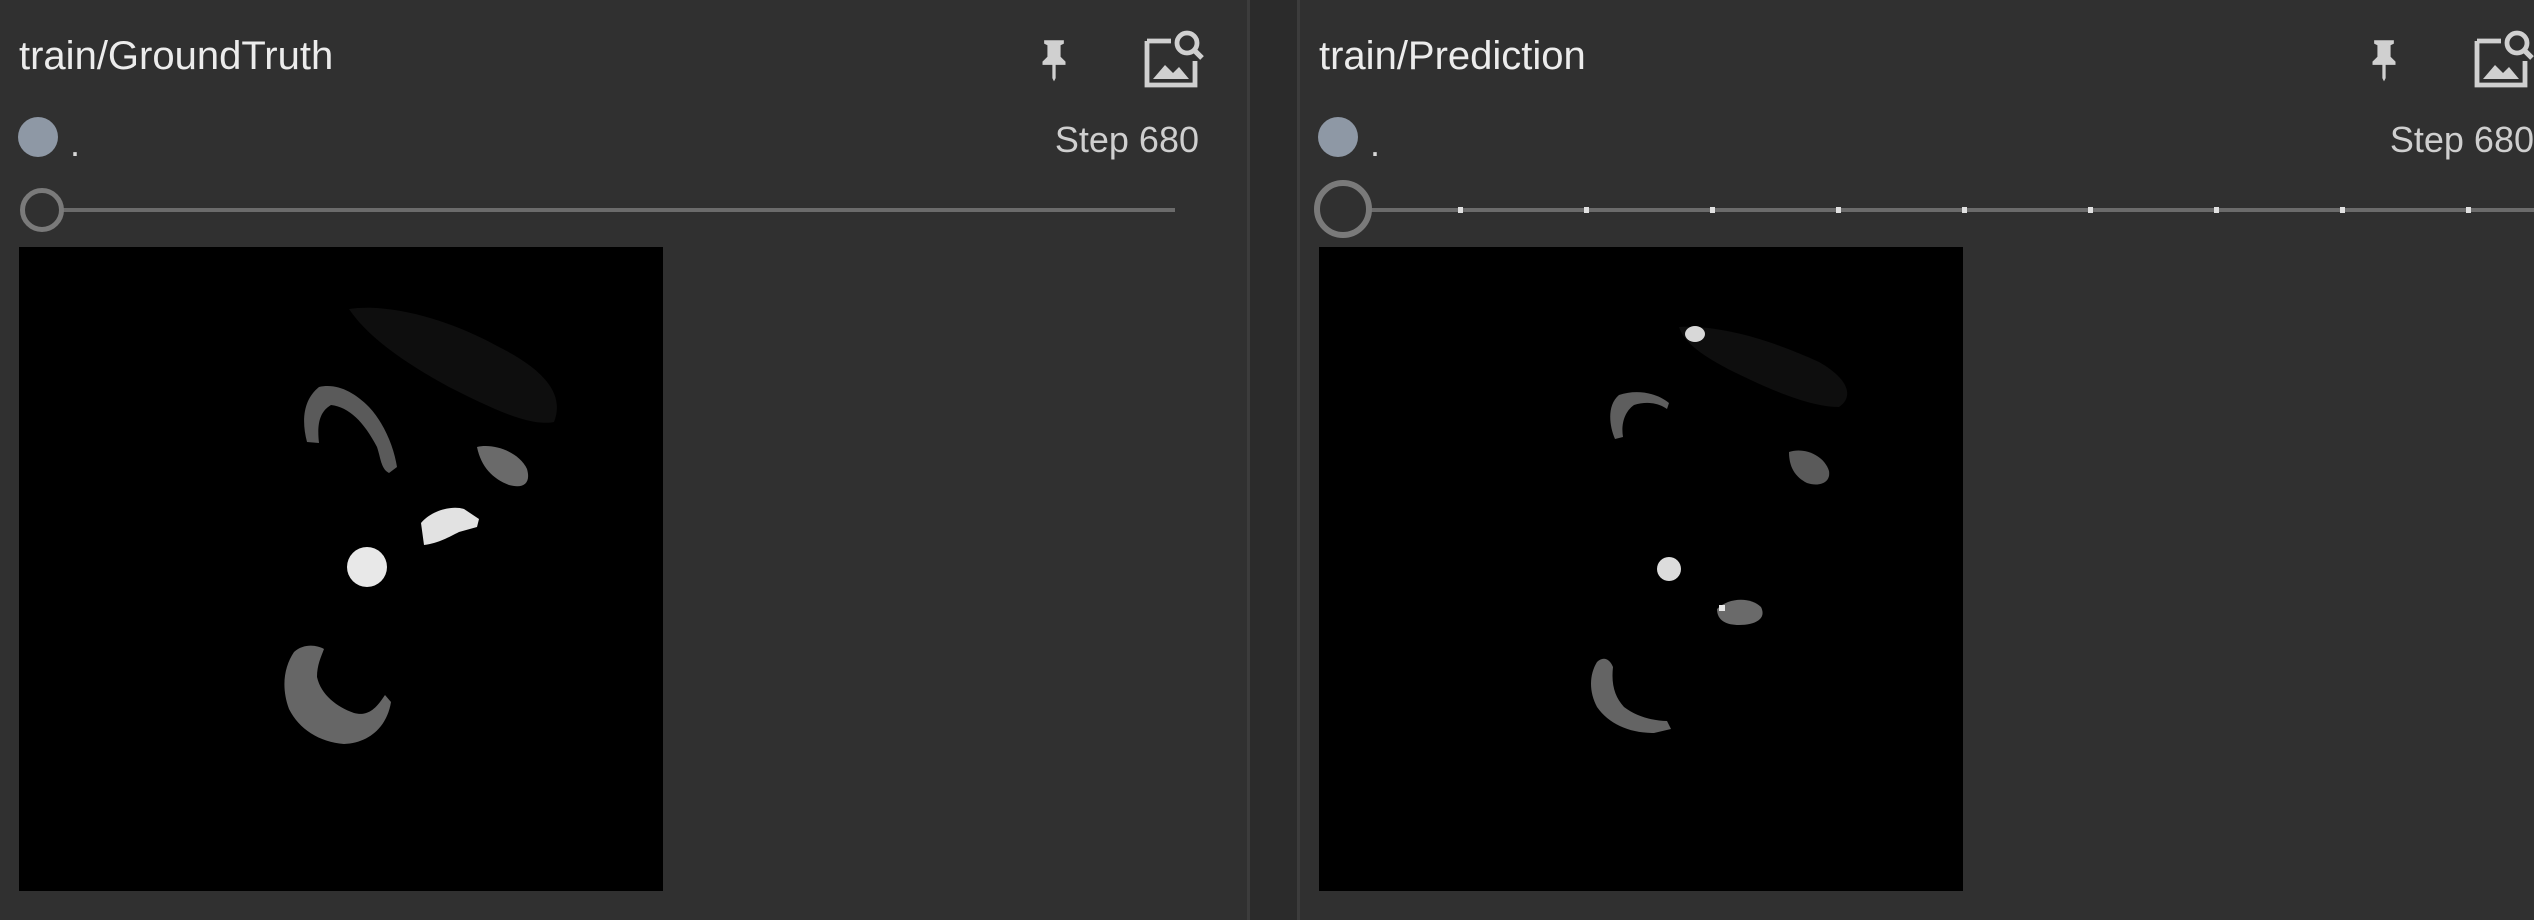 The width and height of the screenshot is (2534, 920). What do you see at coordinates (1695, 334) in the screenshot?
I see `mask-region-small-bright` at bounding box center [1695, 334].